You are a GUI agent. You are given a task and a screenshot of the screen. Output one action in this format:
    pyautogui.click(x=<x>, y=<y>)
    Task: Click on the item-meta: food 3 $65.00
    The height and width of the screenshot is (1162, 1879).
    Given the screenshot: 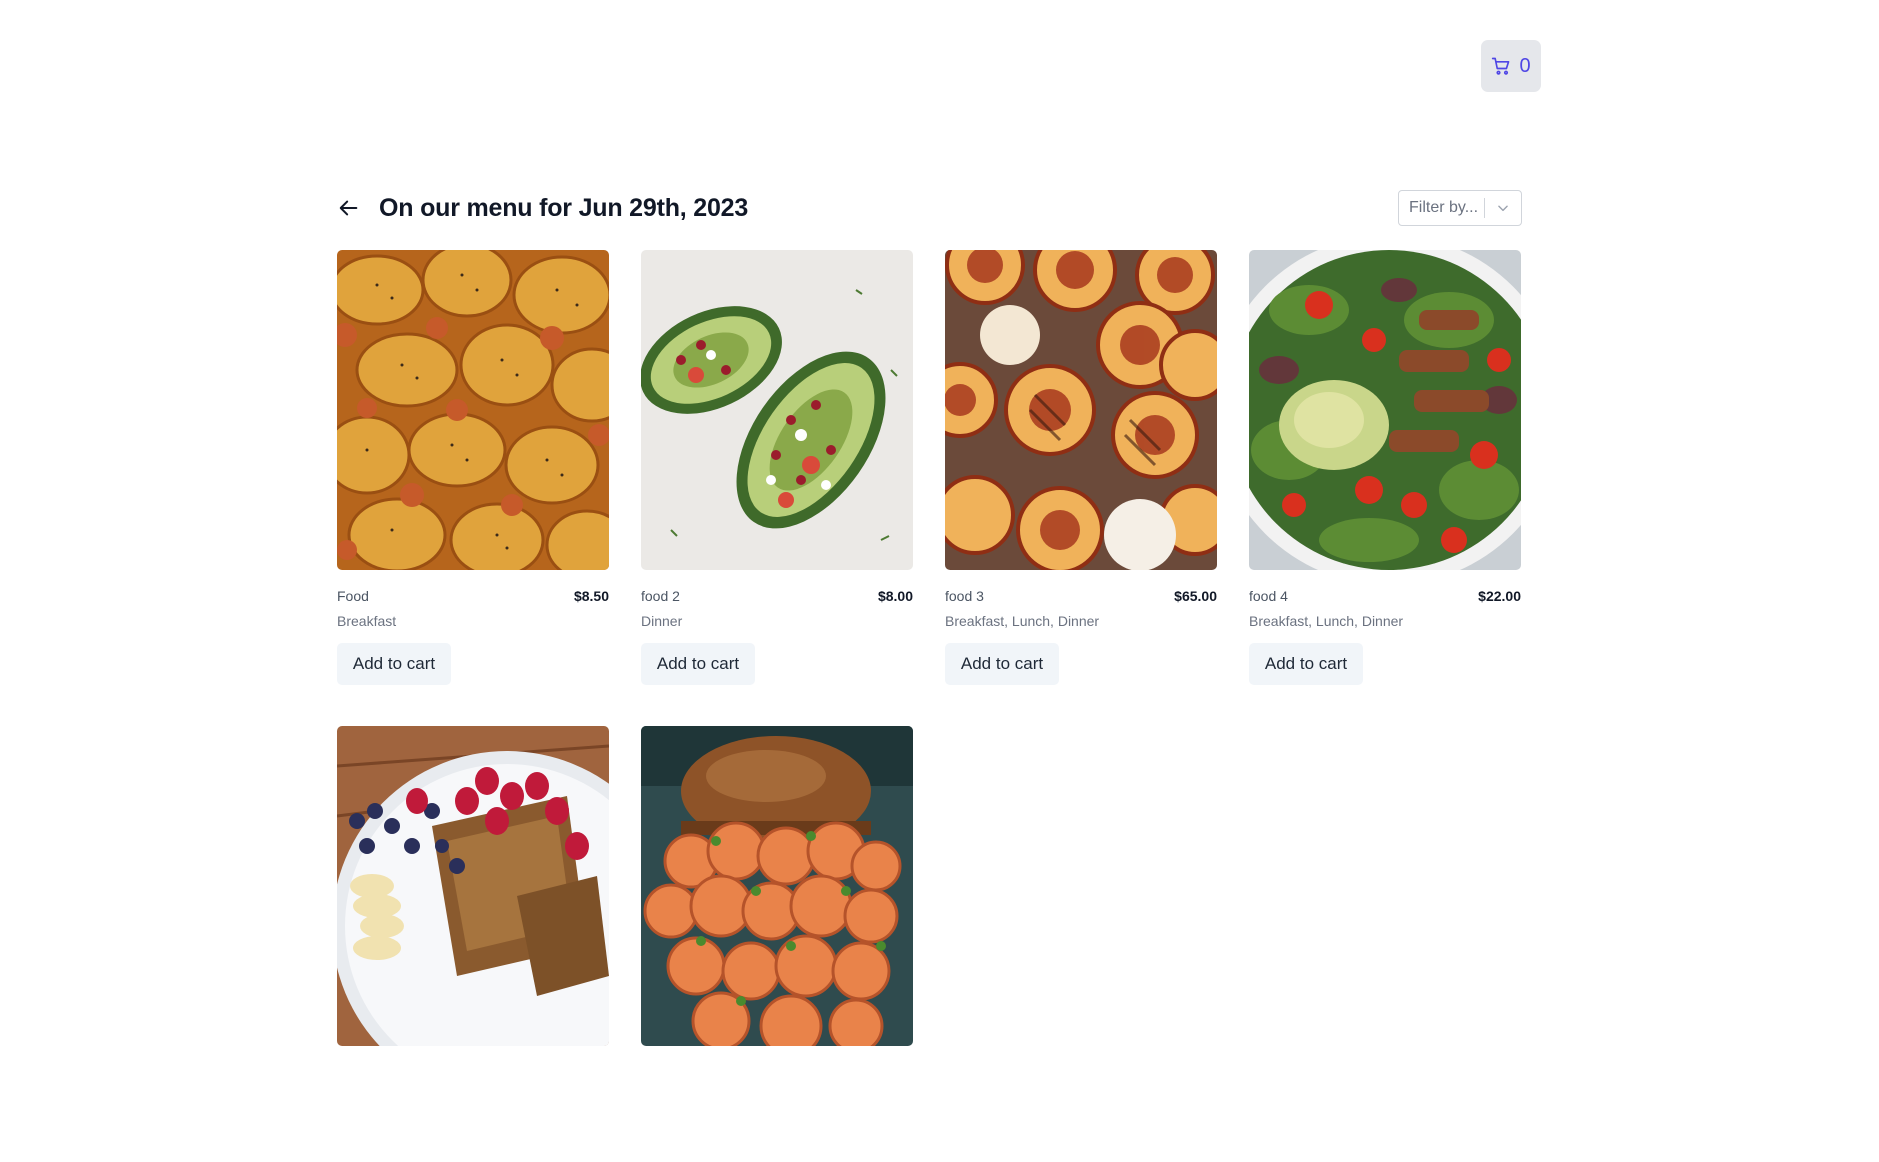 What is the action you would take?
    pyautogui.click(x=1081, y=596)
    